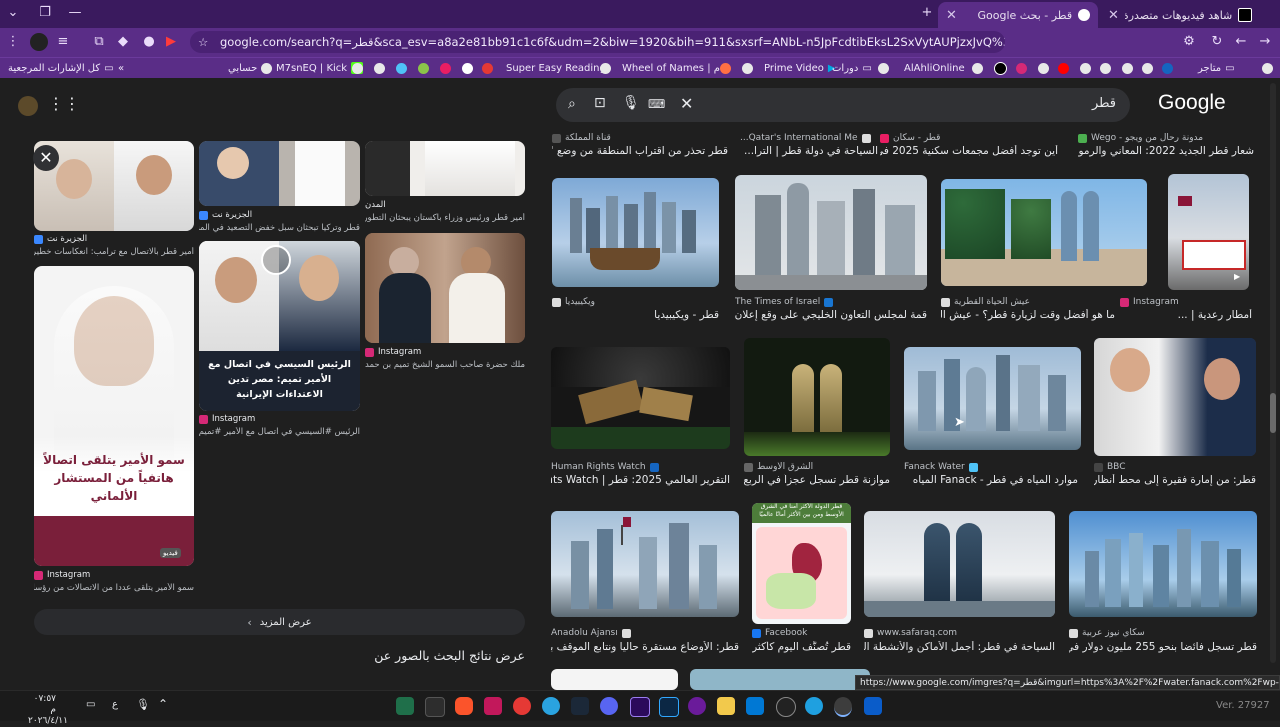 Image resolution: width=1280 pixels, height=727 pixels. I want to click on result-image: ▶, so click(1208, 232).